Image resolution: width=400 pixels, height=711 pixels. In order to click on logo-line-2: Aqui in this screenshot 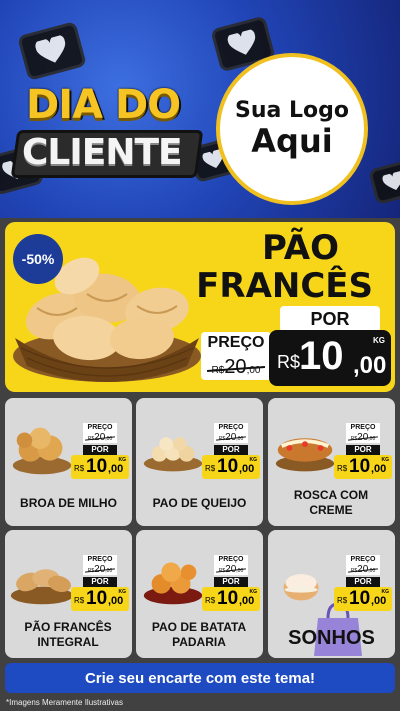, I will do `click(292, 140)`.